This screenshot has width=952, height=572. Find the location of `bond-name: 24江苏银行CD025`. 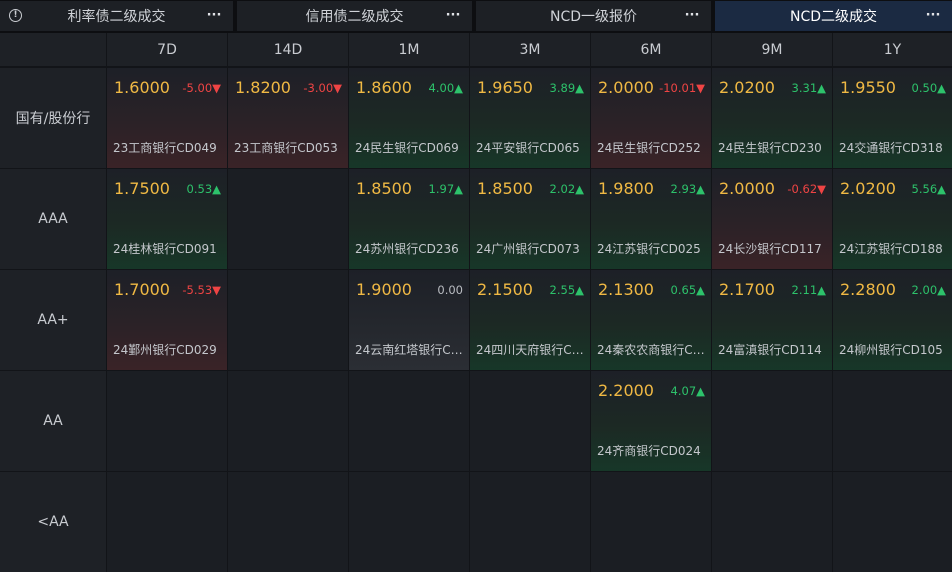

bond-name: 24江苏银行CD025 is located at coordinates (649, 249).